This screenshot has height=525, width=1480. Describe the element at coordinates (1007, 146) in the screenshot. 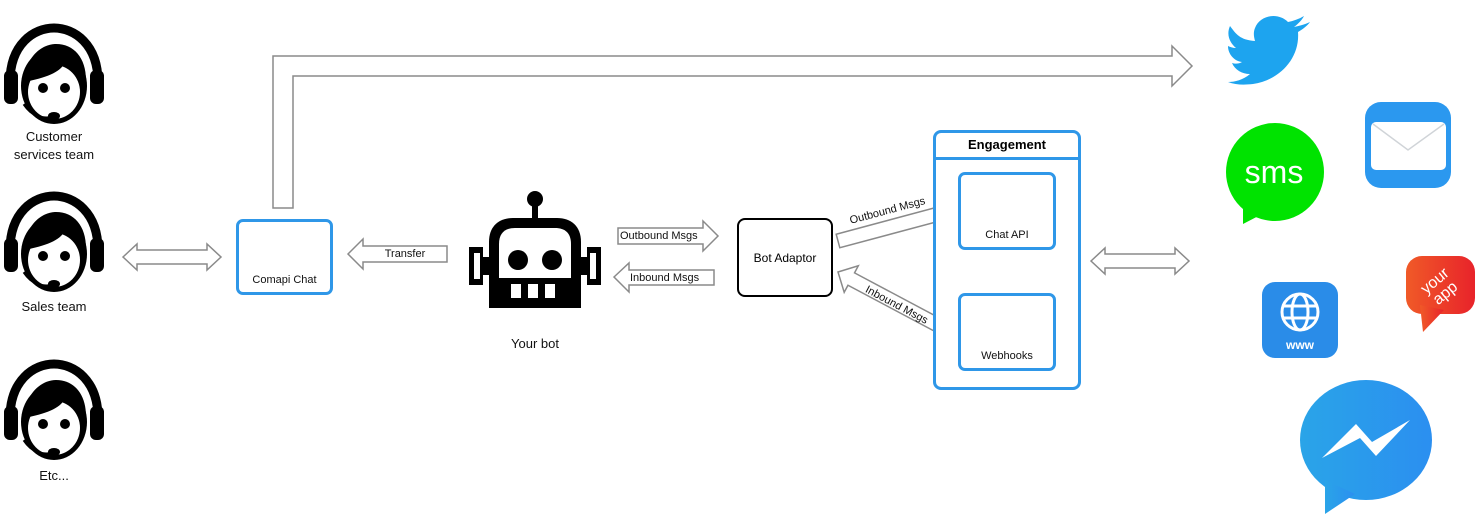

I see `engagement-title: Engagement` at that location.